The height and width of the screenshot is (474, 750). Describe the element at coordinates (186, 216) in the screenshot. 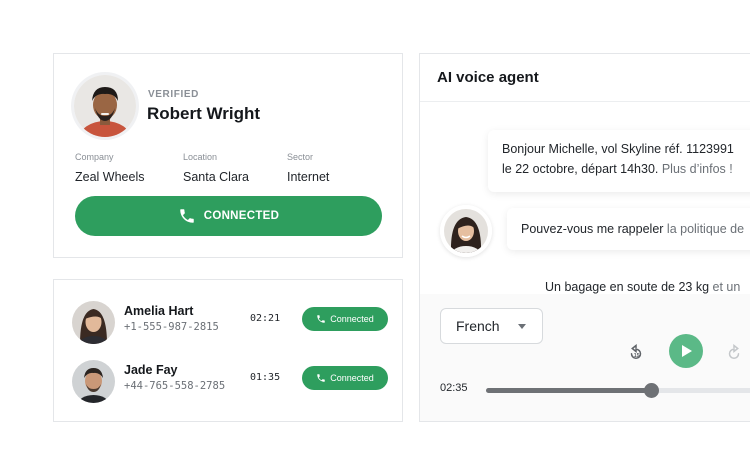

I see `phone-icon` at that location.